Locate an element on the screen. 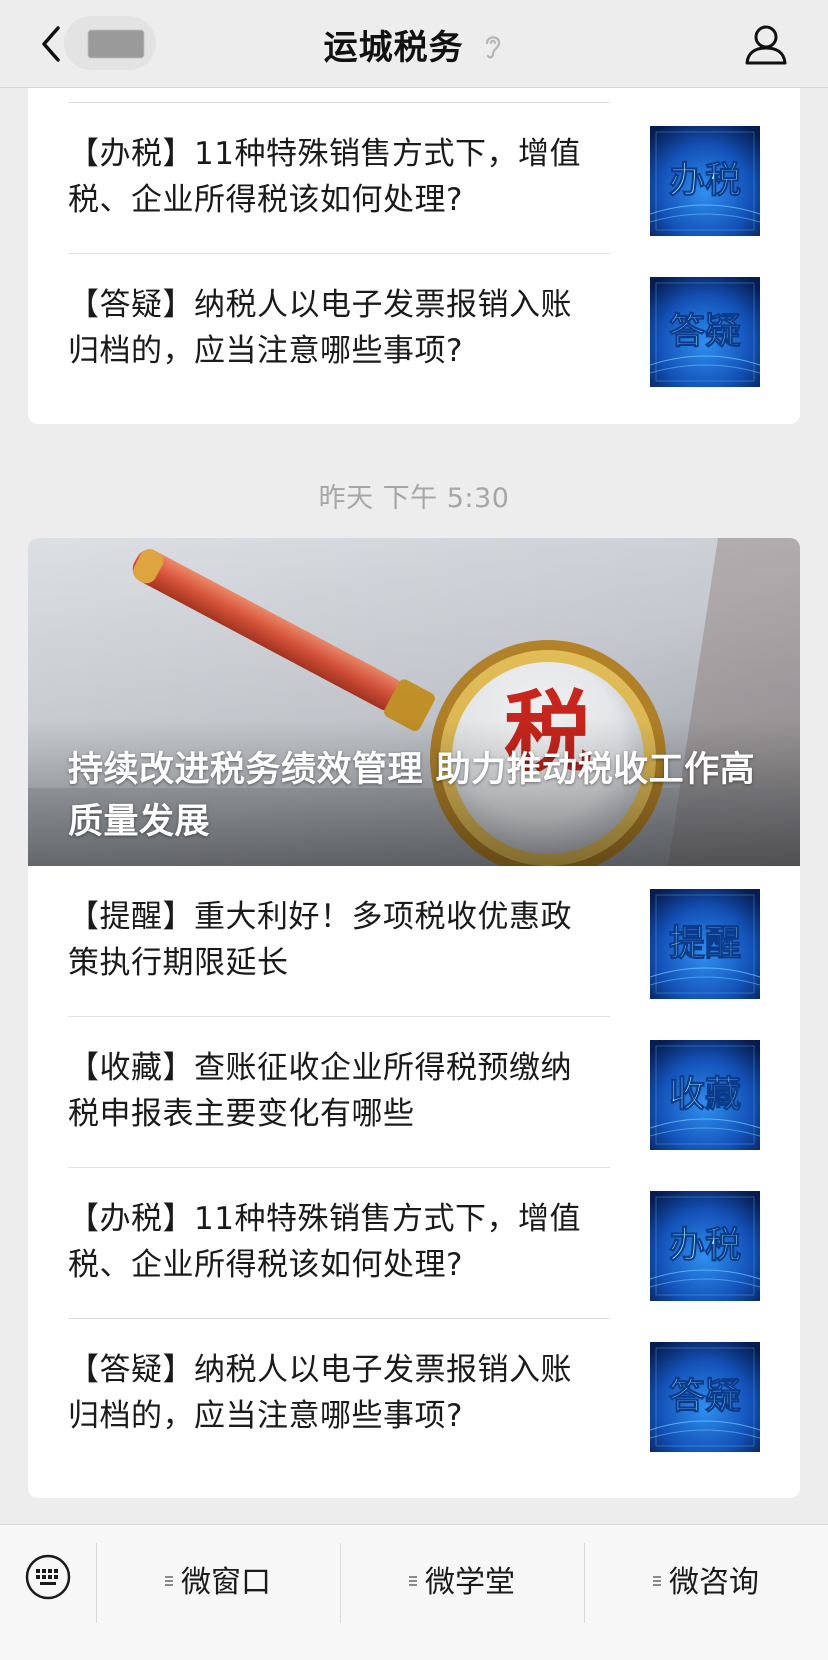 This screenshot has width=828, height=1660. article-item: 【提醒】重大利好！多项税收优惠政策执行期限延长 提醒 is located at coordinates (414, 941).